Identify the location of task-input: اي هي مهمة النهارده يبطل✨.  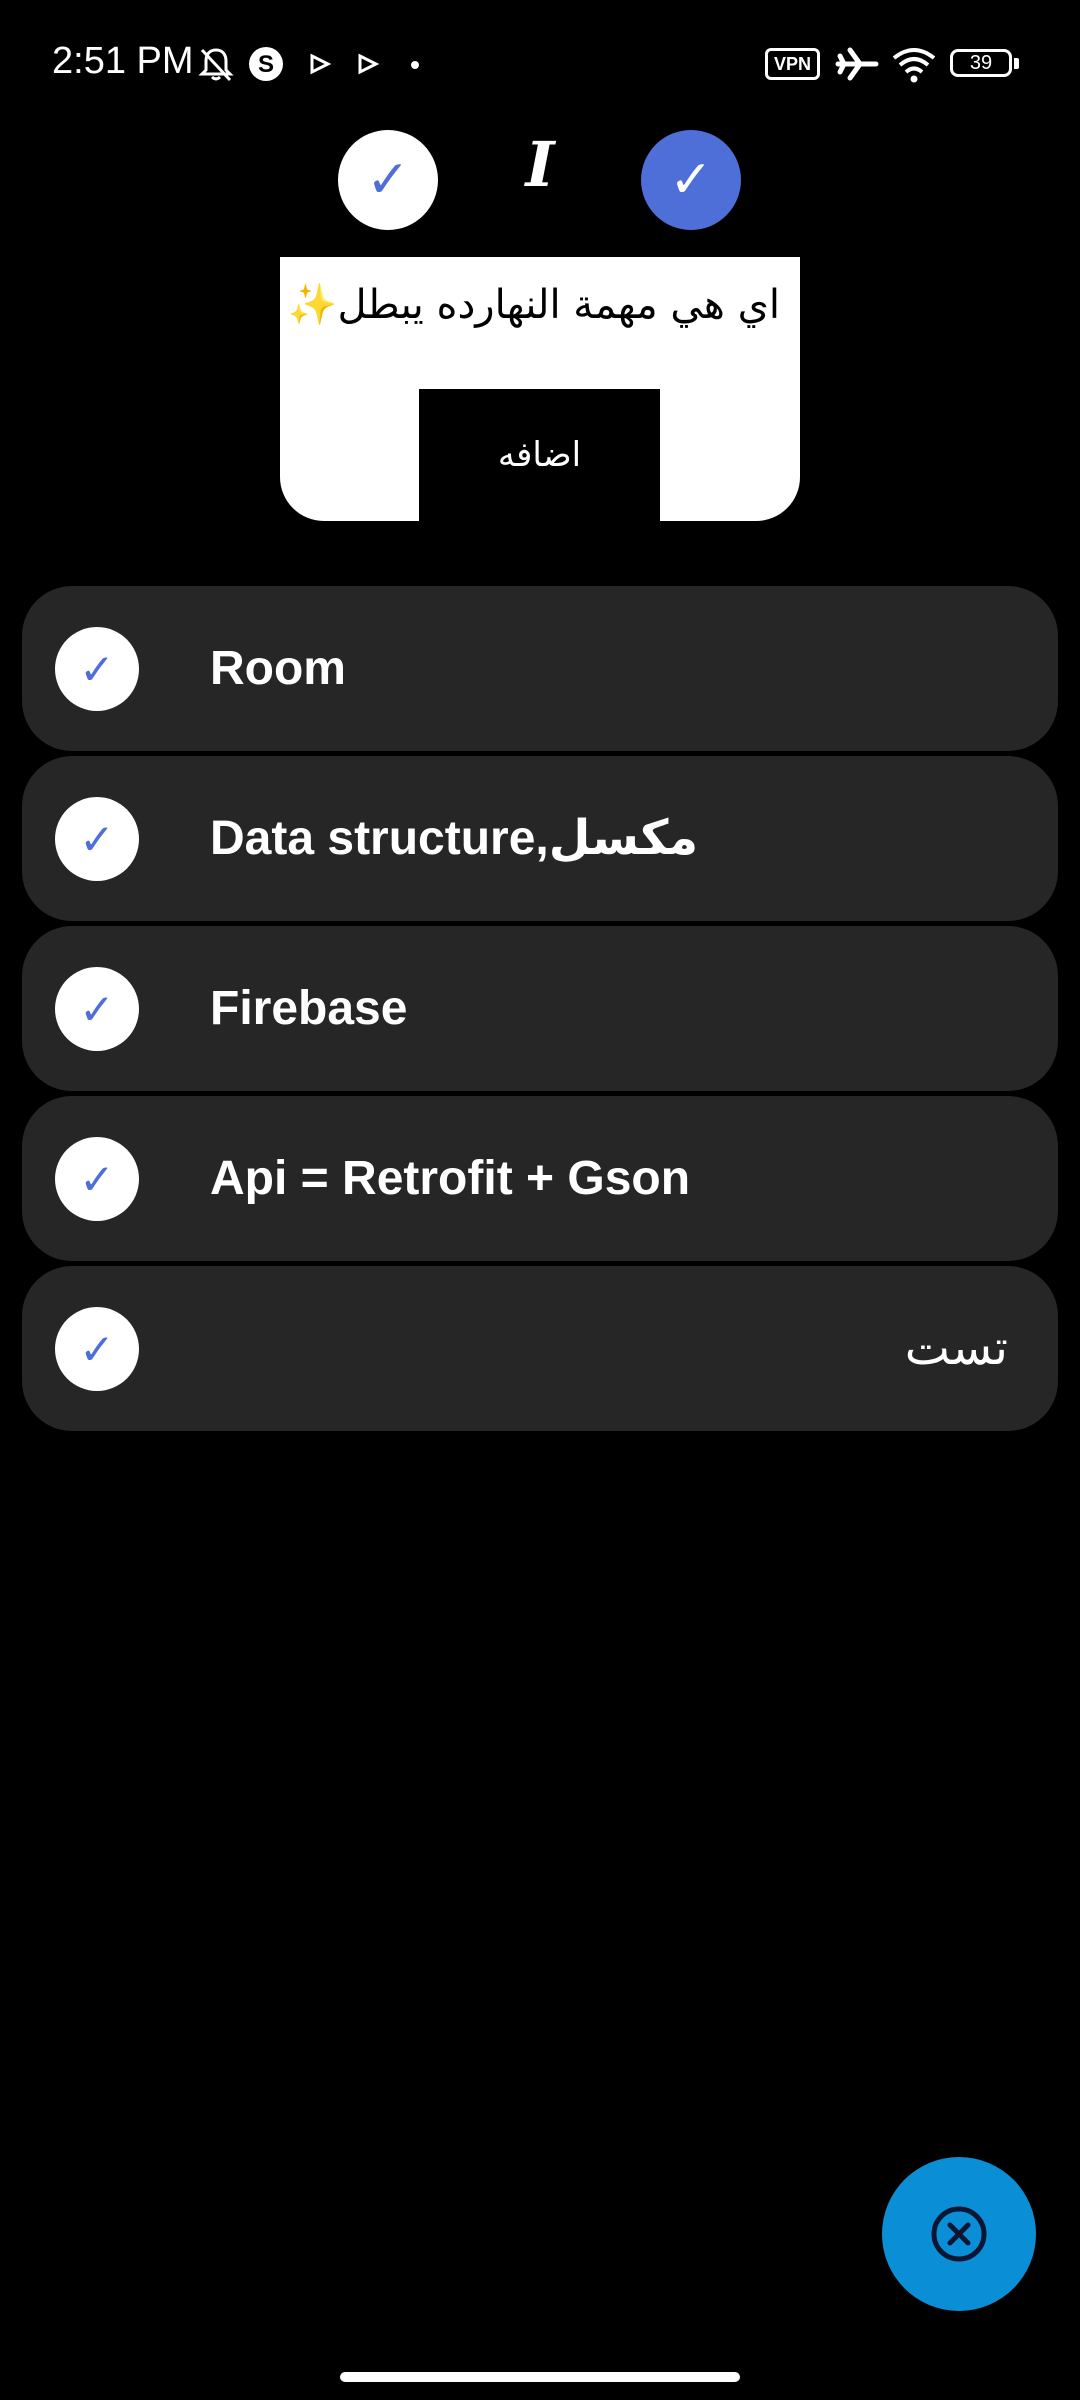
(540, 304).